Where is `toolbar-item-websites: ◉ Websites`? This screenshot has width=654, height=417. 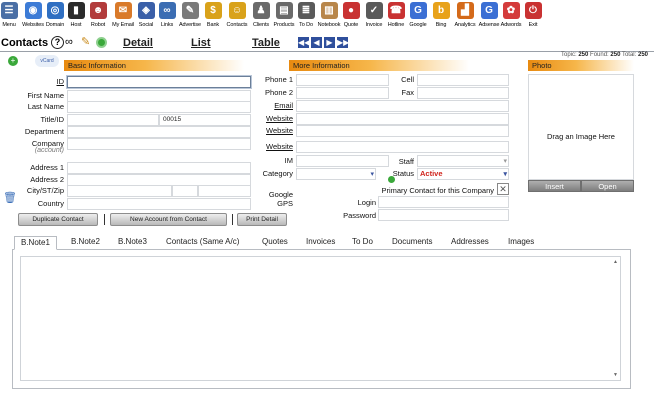
toolbar-item-websites: ◉ Websites is located at coordinates (33, 17).